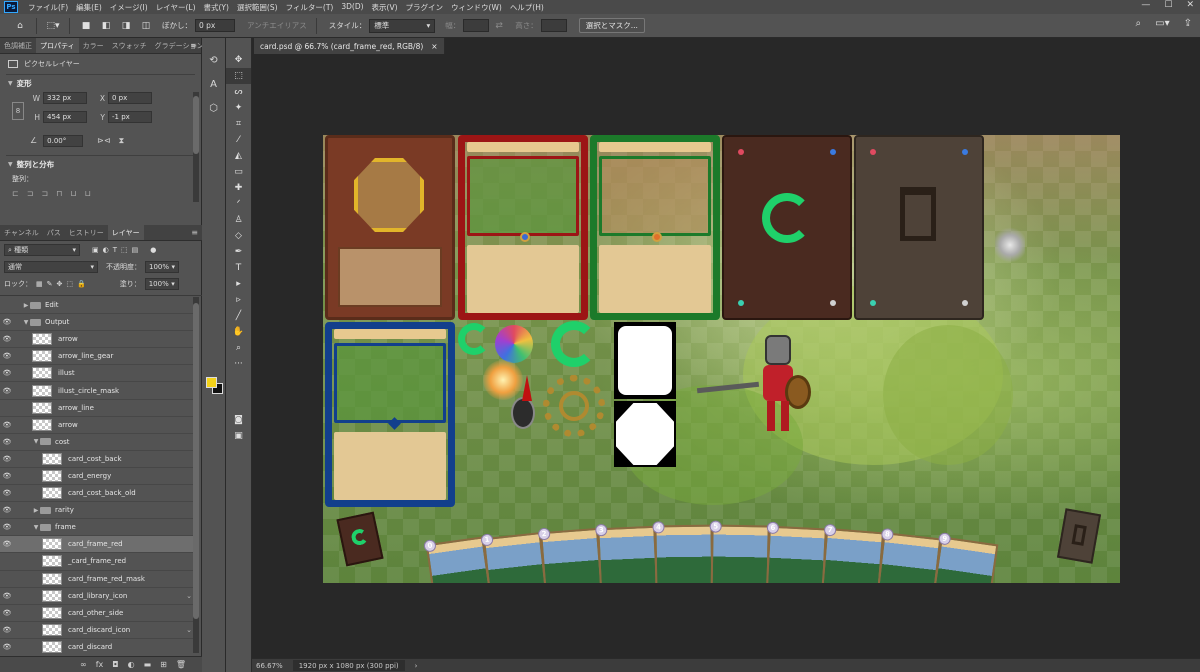 Image resolution: width=1200 pixels, height=672 pixels. What do you see at coordinates (97, 442) in the screenshot?
I see `layer-group-row: 👁 ▼ cost` at bounding box center [97, 442].